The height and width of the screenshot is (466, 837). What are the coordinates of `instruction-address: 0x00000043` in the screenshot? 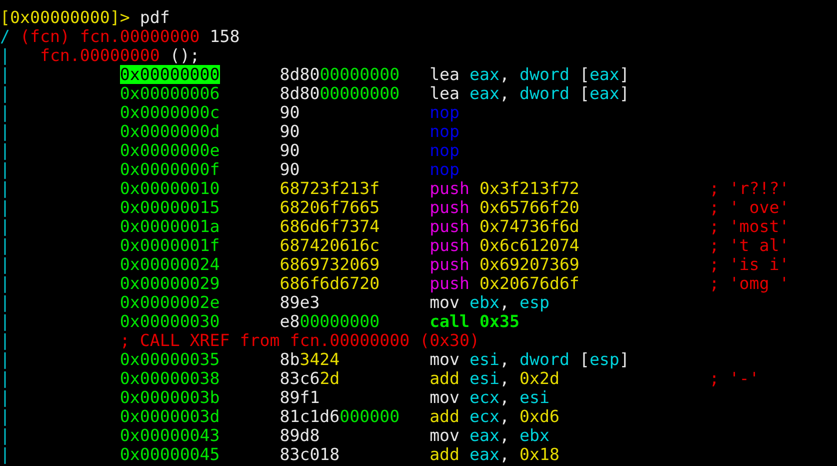 It's located at (170, 435).